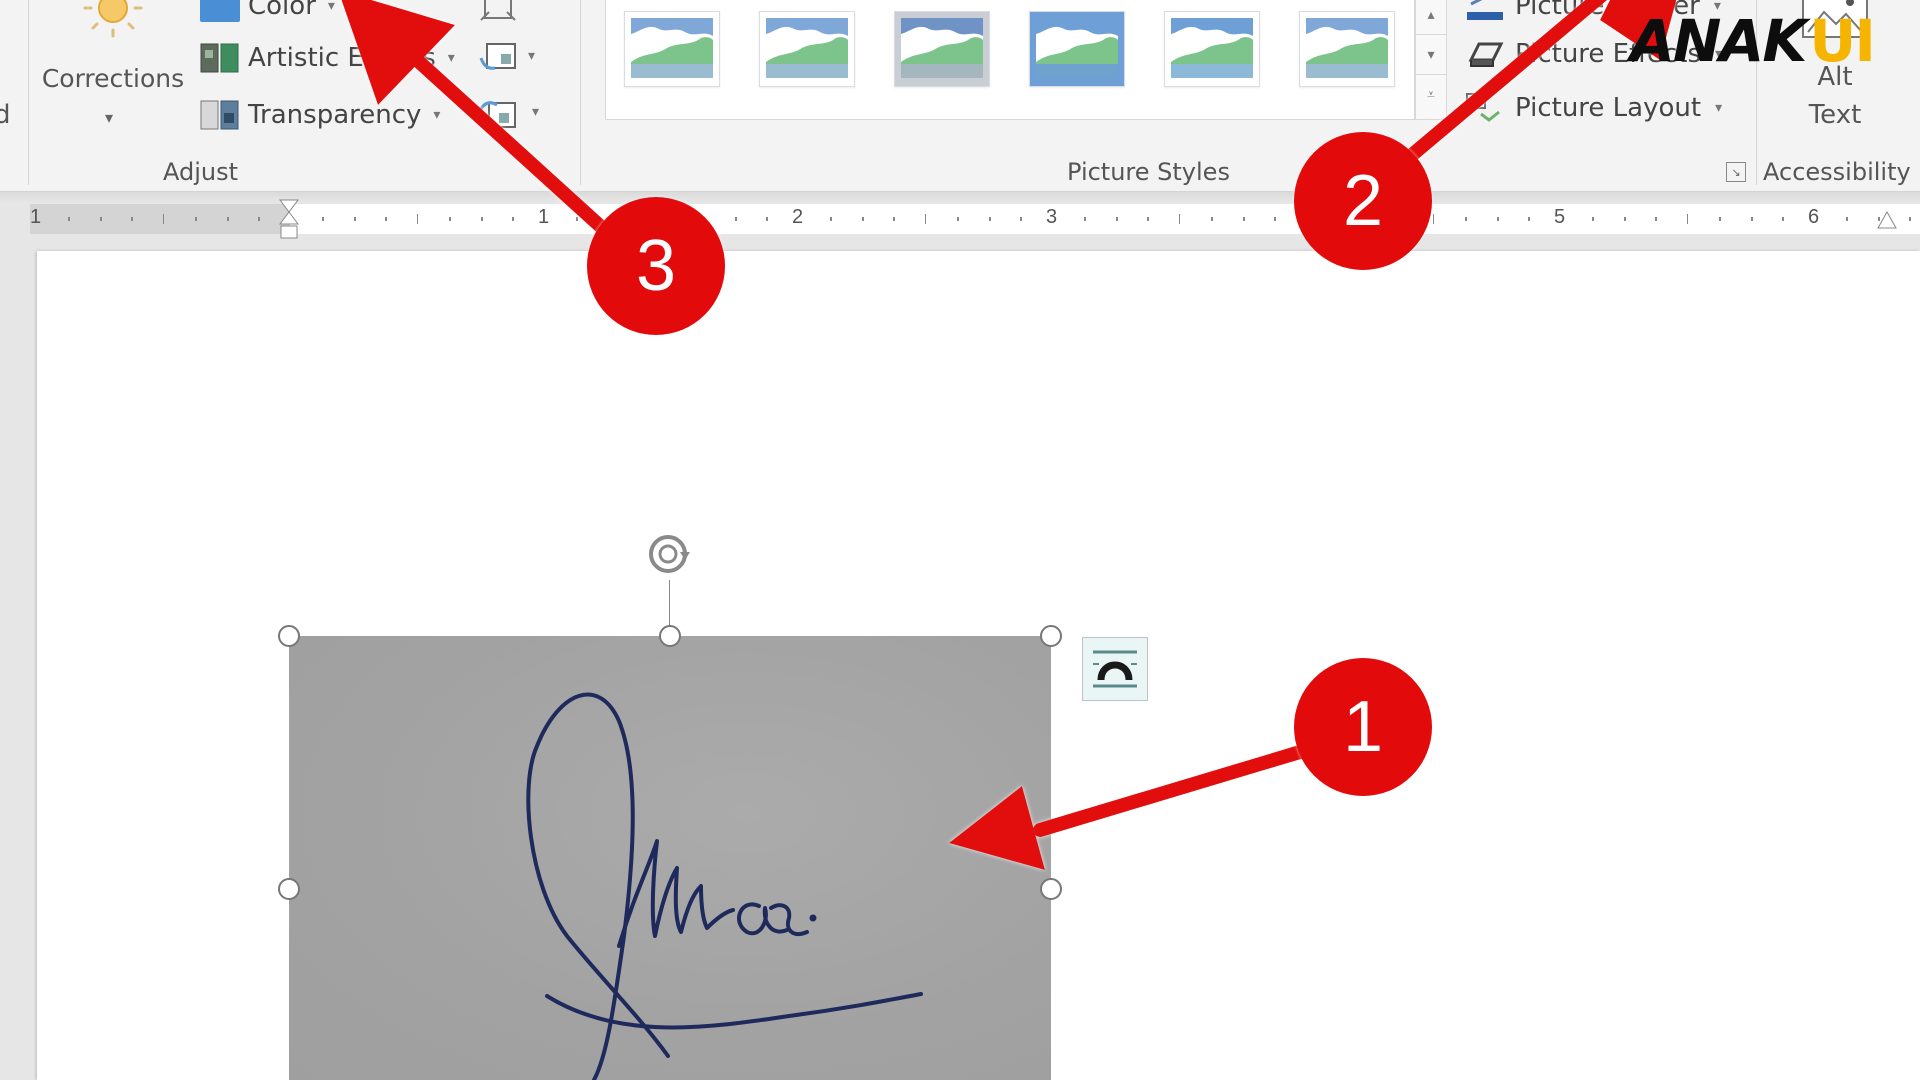 This screenshot has height=1080, width=1920. I want to click on artistic-effects-icon, so click(220, 58).